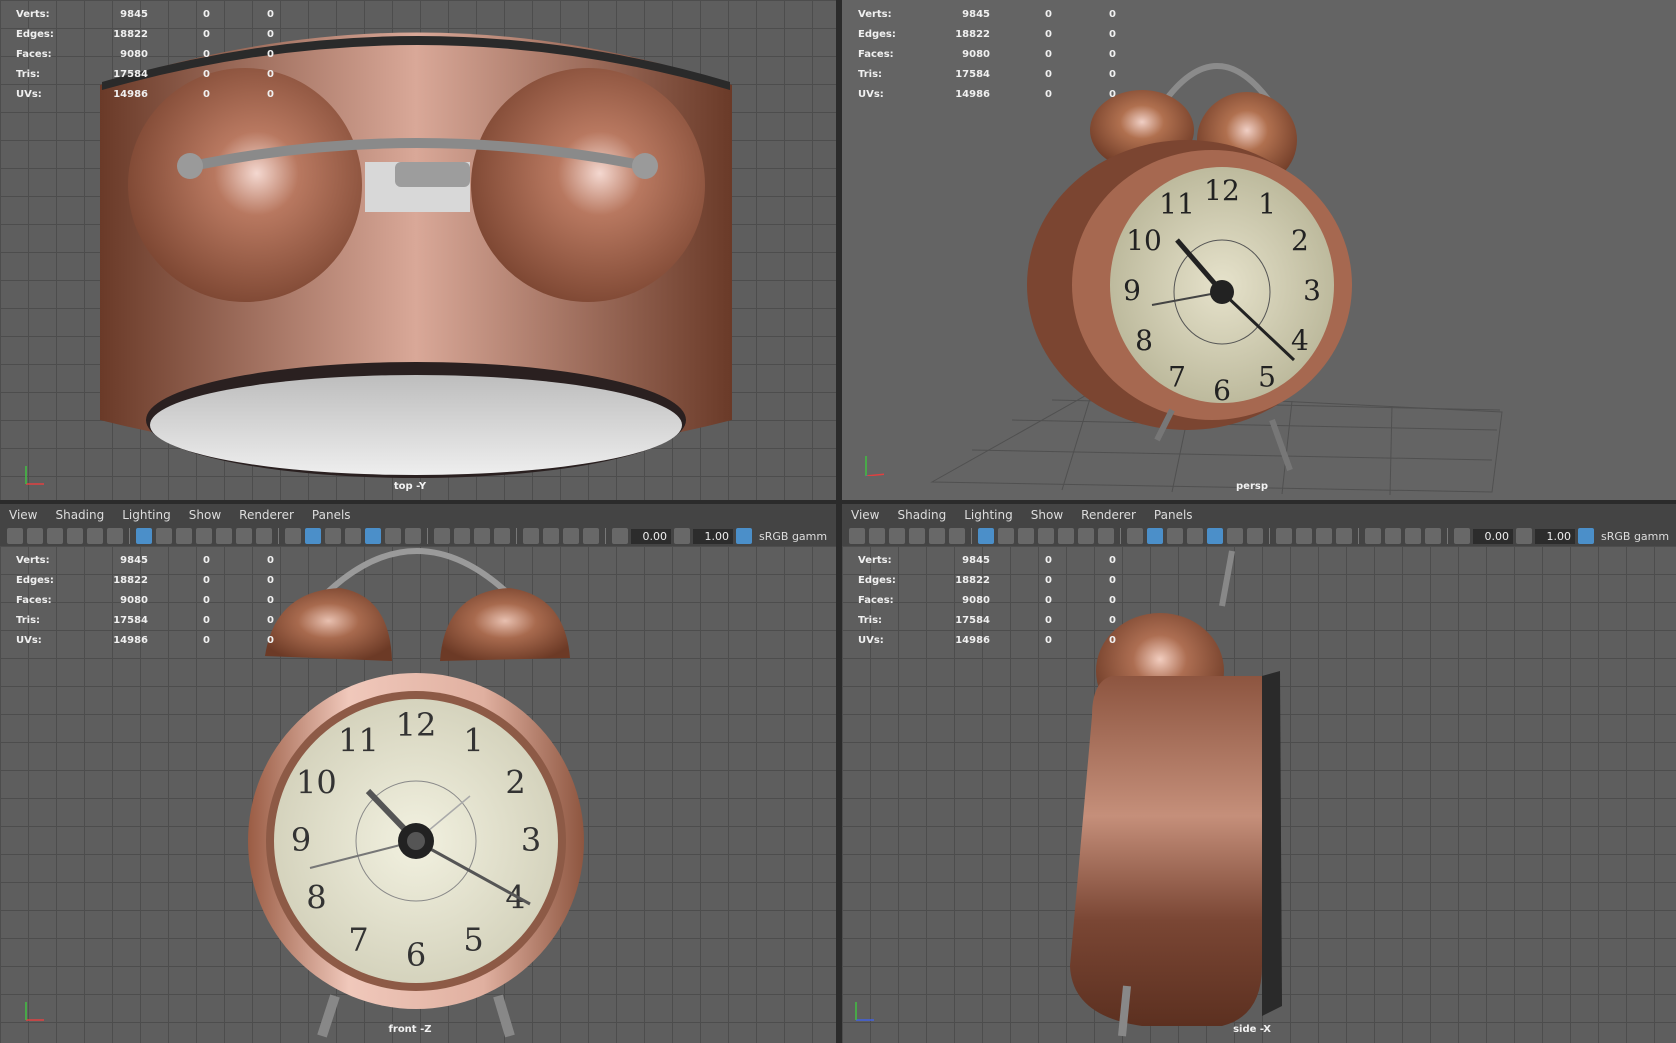 Image resolution: width=1676 pixels, height=1043 pixels. I want to click on pane-separator-horizontal, so click(838, 502).